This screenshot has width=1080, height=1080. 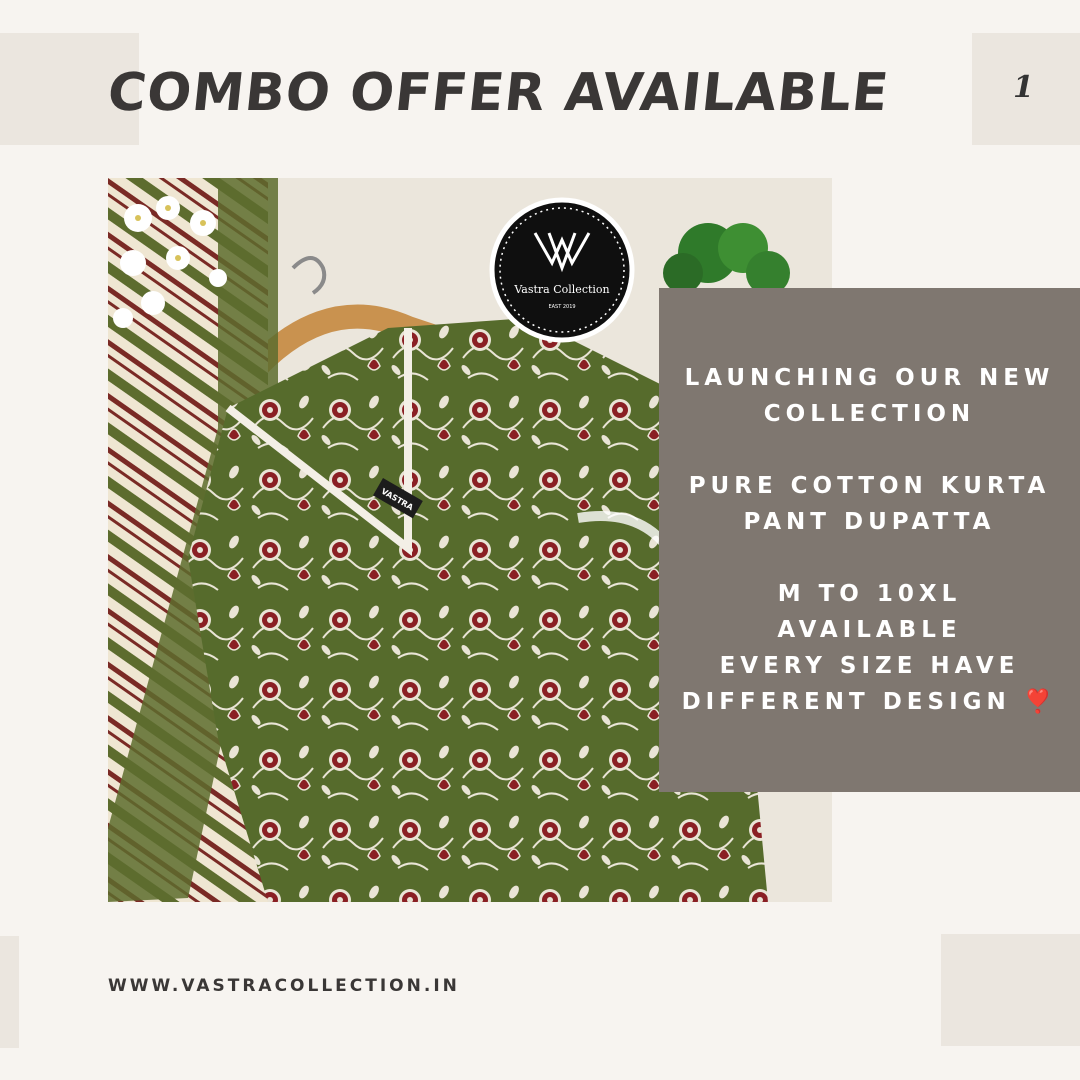 What do you see at coordinates (869, 378) in the screenshot?
I see `info-line-1: LAUNCHING OUR NEW` at bounding box center [869, 378].